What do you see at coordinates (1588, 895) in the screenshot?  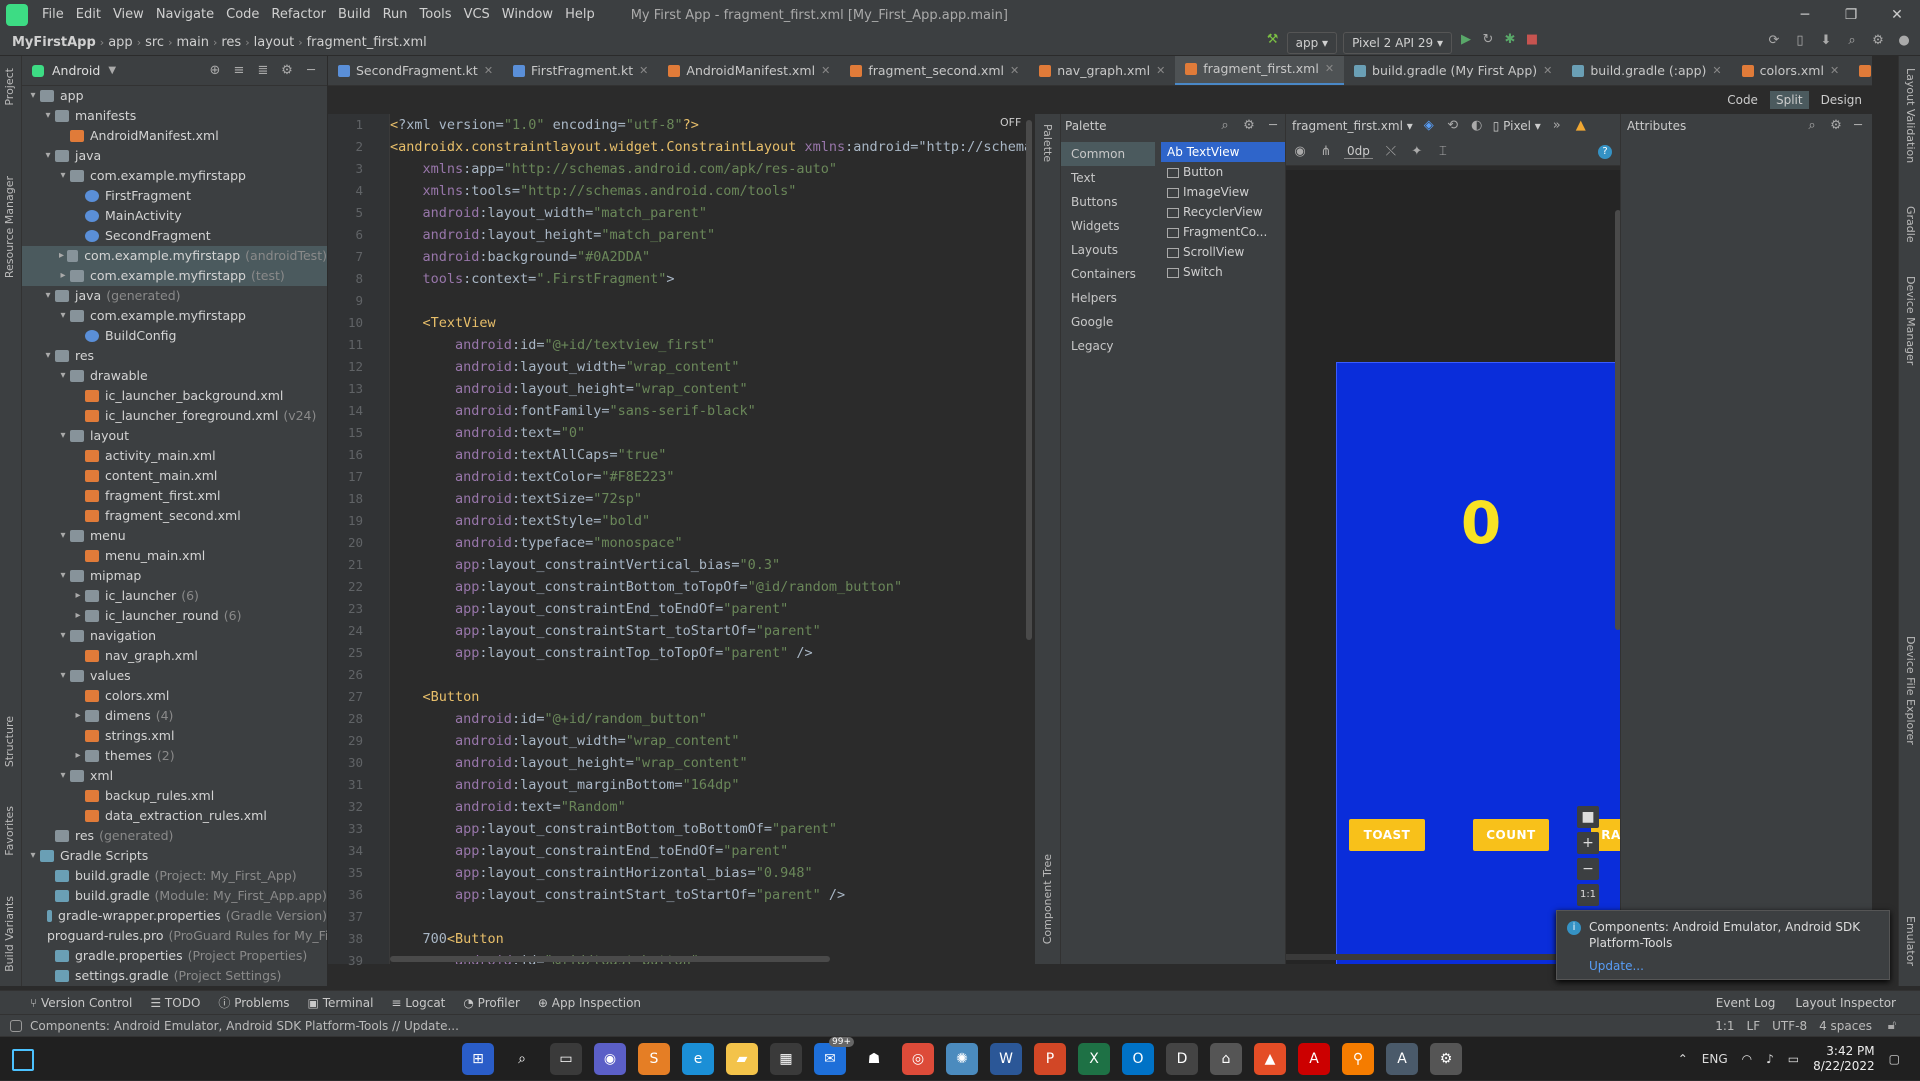 I see `zoom-reset-button: 1:1` at bounding box center [1588, 895].